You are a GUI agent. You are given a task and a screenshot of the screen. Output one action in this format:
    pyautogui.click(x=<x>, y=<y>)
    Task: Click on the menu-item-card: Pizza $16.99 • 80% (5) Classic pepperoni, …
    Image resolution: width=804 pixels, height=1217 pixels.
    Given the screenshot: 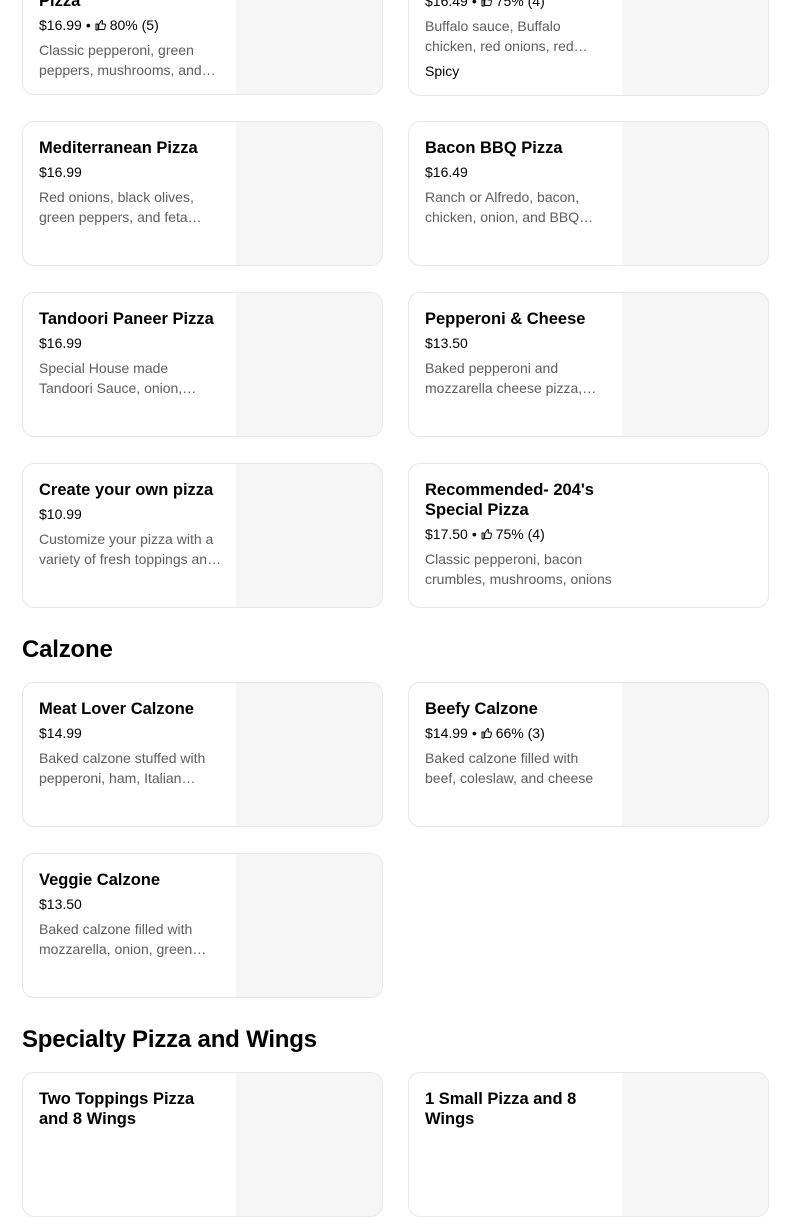 What is the action you would take?
    pyautogui.click(x=202, y=47)
    